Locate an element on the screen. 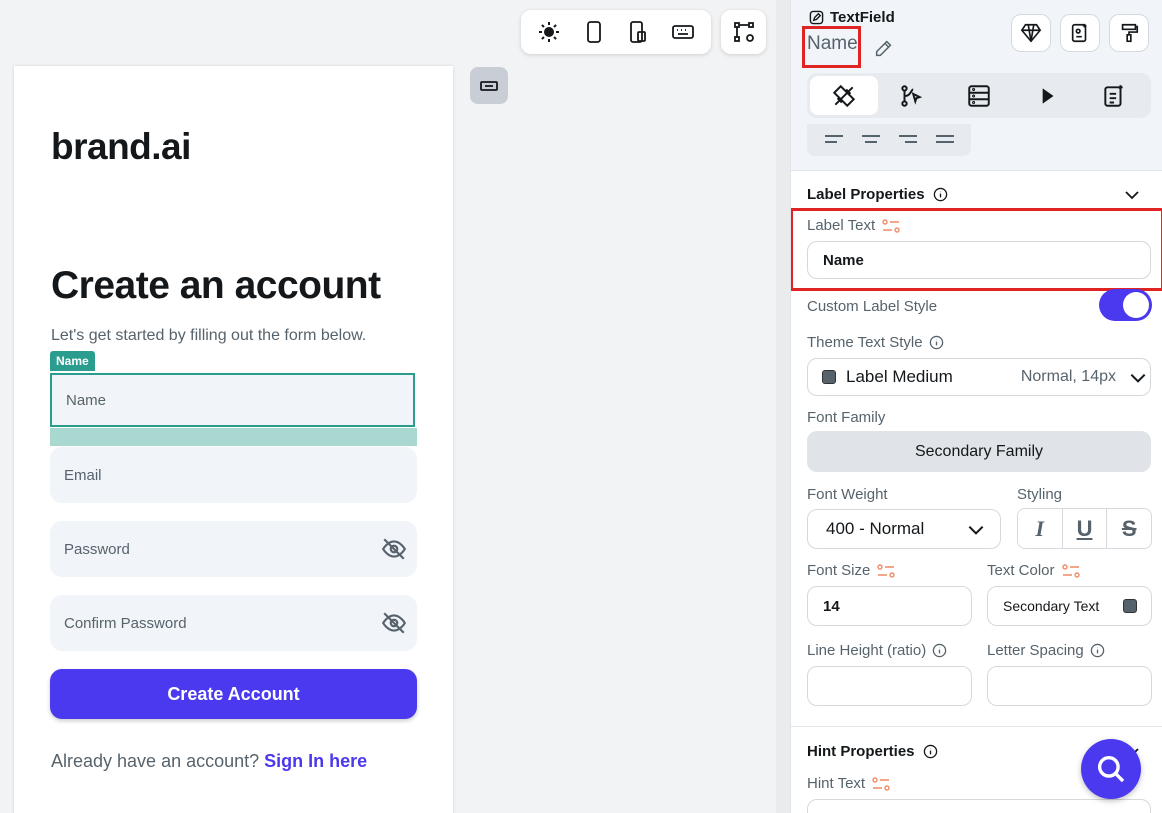 The width and height of the screenshot is (1162, 813). letter-spacing-label: Letter Spacing is located at coordinates (1046, 650).